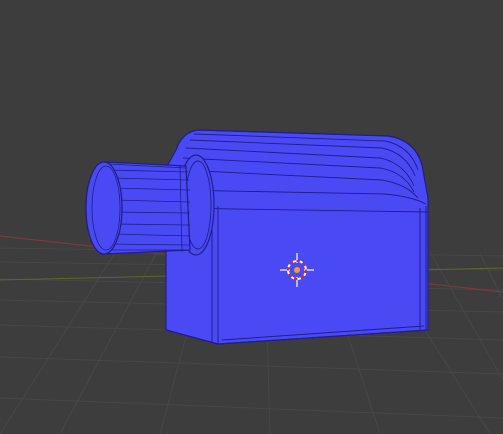 The width and height of the screenshot is (503, 434). I want to click on mesh-cylinder-cap, so click(104, 208).